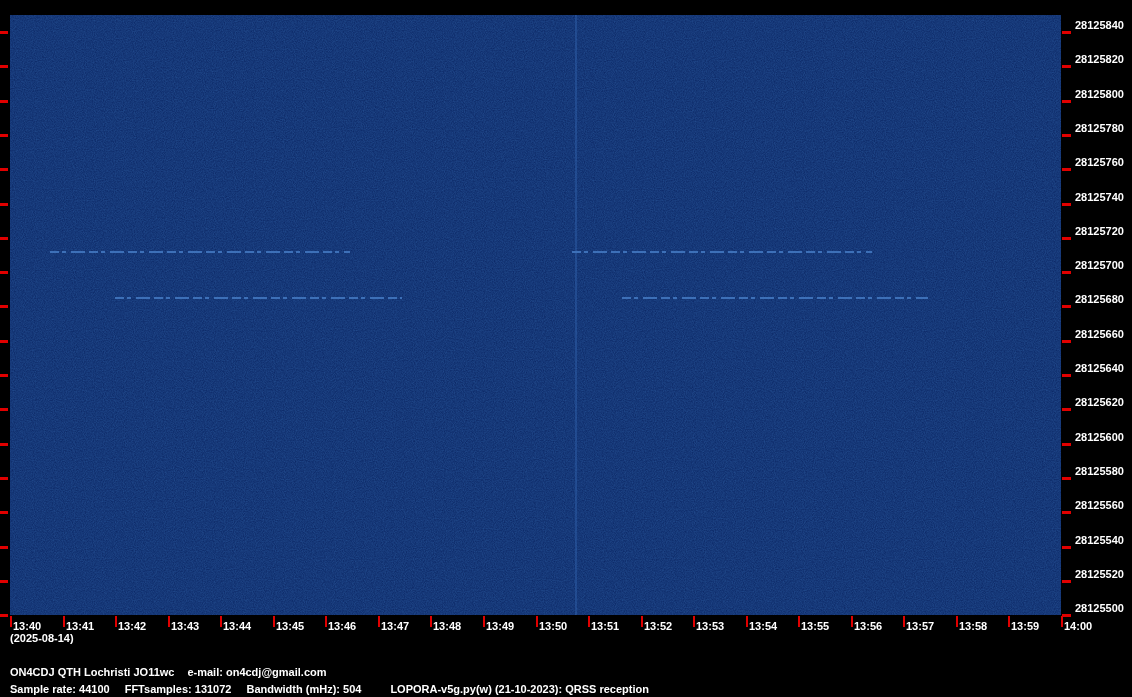 This screenshot has width=1132, height=697. Describe the element at coordinates (42, 638) in the screenshot. I see `date-label: (2025-08-14)` at that location.